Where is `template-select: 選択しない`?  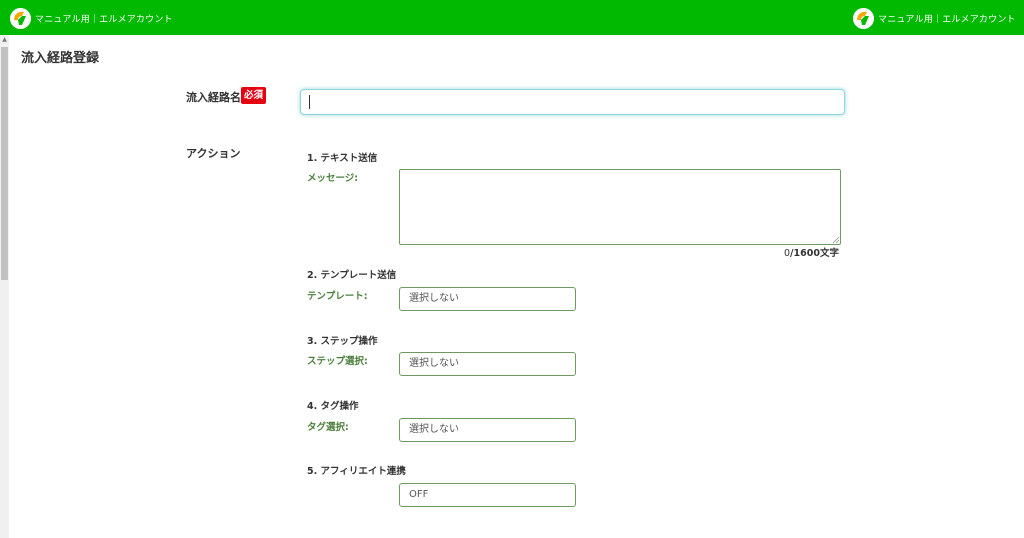 template-select: 選択しない is located at coordinates (487, 299).